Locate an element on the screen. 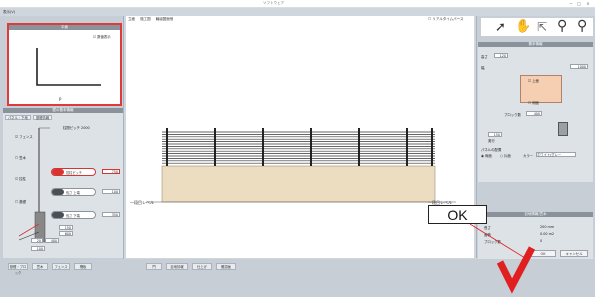 This screenshot has height=297, width=595. annotation-overlay is located at coordinates (502, 258).